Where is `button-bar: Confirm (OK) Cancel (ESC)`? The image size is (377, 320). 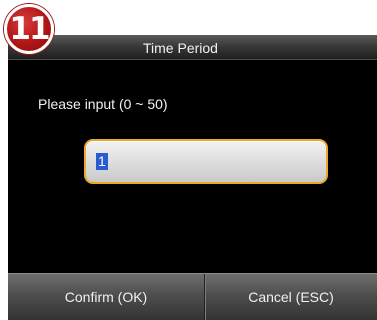 button-bar: Confirm (OK) Cancel (ESC) is located at coordinates (192, 296).